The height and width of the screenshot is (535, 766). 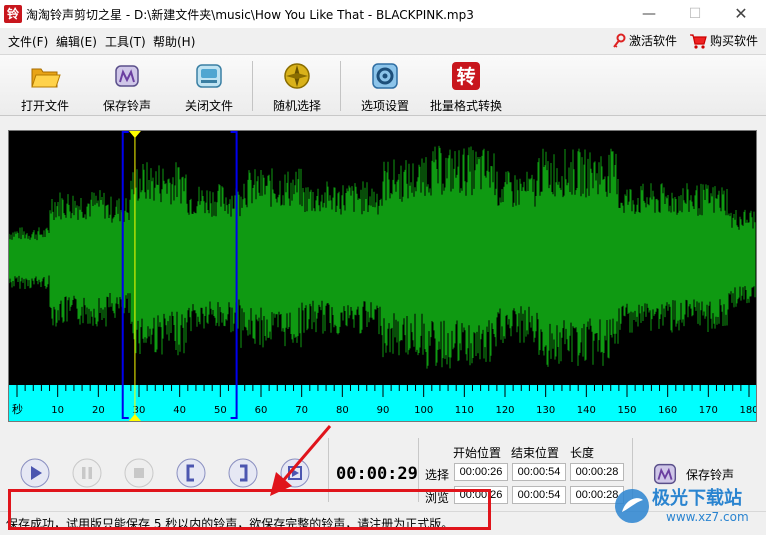 What do you see at coordinates (632, 506) in the screenshot?
I see `watermark-logo-icon` at bounding box center [632, 506].